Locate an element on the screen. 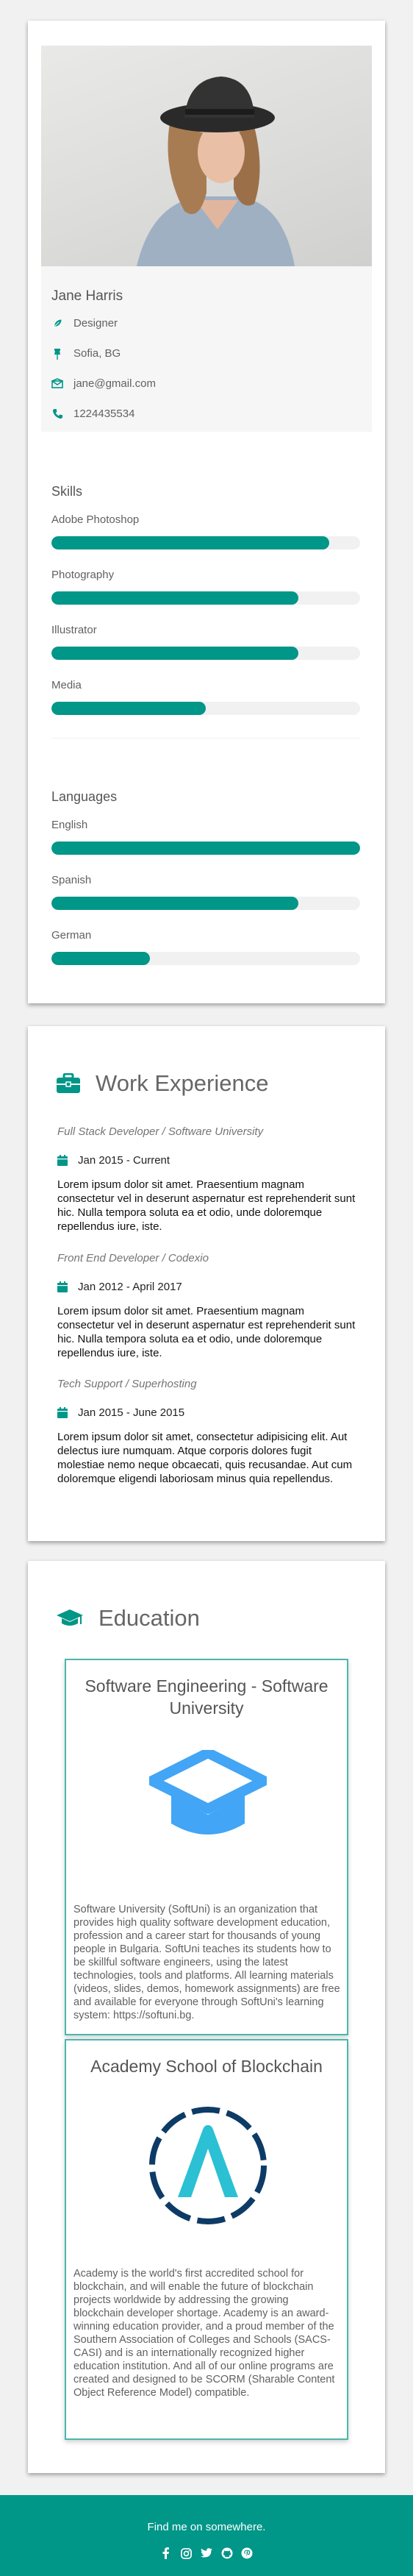  skills-heading: Skills is located at coordinates (67, 491).